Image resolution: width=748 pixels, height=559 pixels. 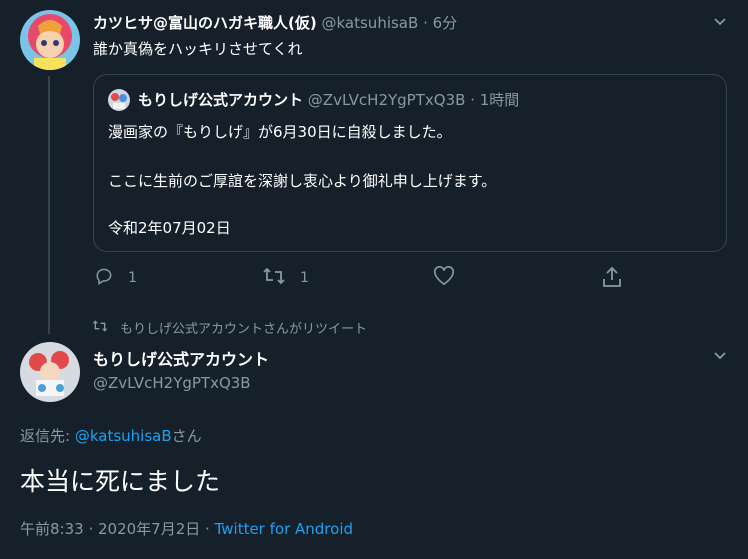 I want to click on quoted-line-1: 漫画家の『もりしげ』が6月30日に自殺しました。, so click(x=280, y=132).